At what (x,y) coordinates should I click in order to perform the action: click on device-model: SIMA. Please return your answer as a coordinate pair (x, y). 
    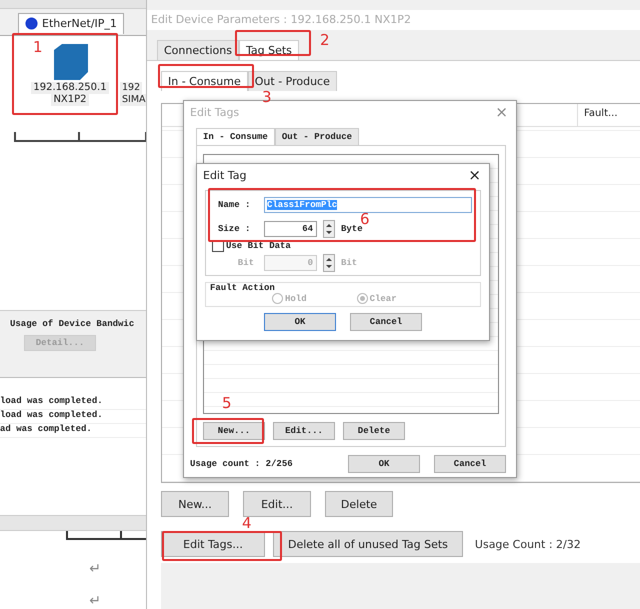
    Looking at the image, I should click on (133, 100).